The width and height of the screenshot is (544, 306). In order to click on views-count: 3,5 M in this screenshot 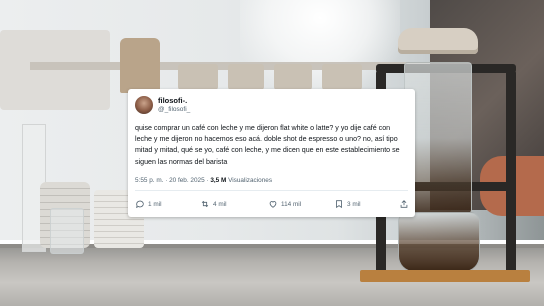, I will do `click(218, 180)`.